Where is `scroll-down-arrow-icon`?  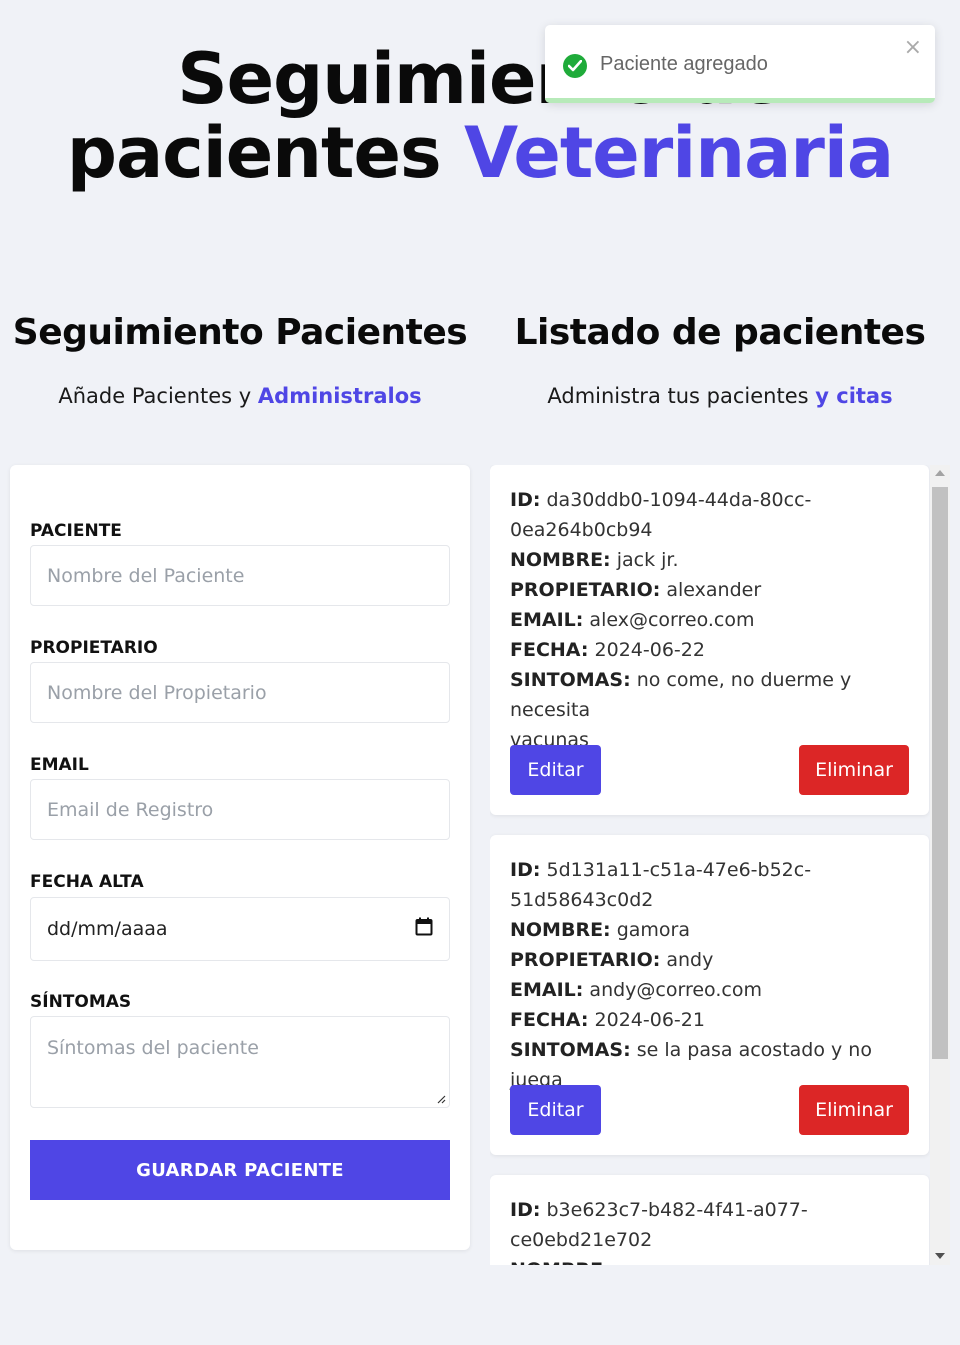 scroll-down-arrow-icon is located at coordinates (940, 1256).